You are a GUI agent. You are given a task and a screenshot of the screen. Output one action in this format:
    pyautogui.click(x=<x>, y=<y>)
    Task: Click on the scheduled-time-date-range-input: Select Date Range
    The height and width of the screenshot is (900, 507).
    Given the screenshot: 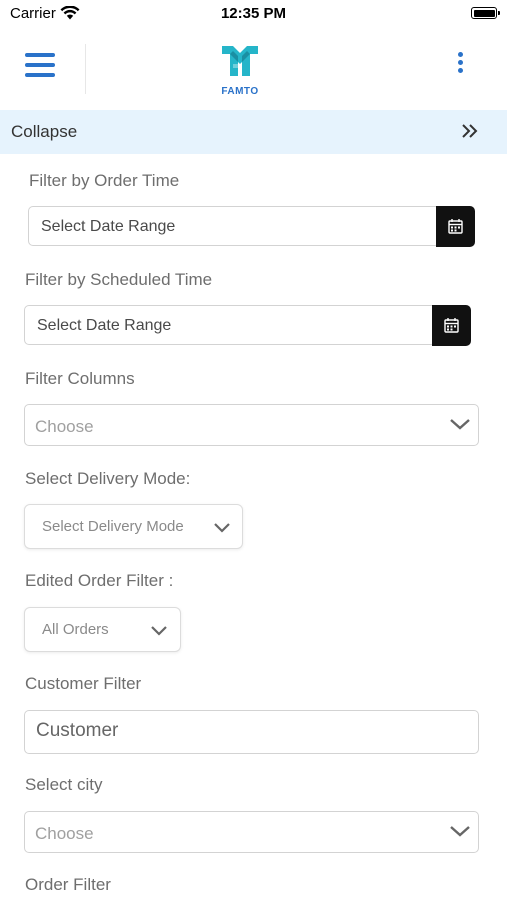 What is the action you would take?
    pyautogui.click(x=230, y=325)
    